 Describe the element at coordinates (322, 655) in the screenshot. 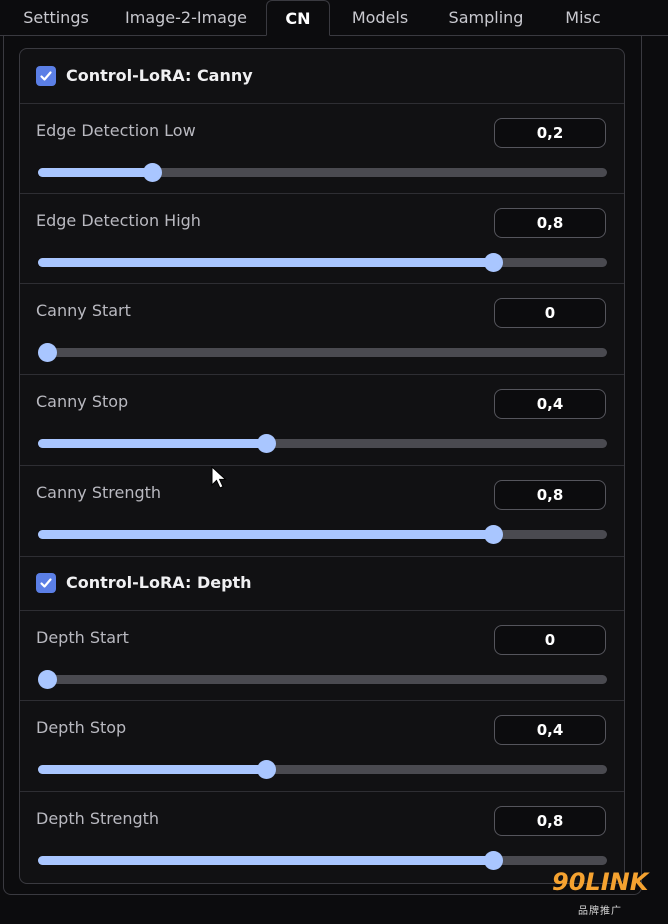

I see `slider-row: Depth Start 0` at that location.